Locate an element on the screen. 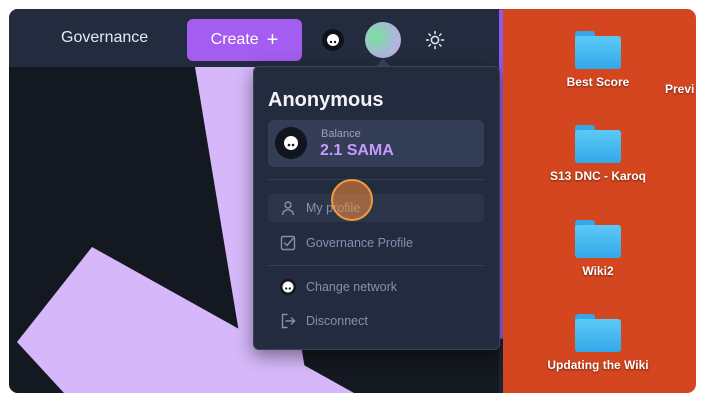 This screenshot has height=401, width=705. user-avatar-button is located at coordinates (383, 40).